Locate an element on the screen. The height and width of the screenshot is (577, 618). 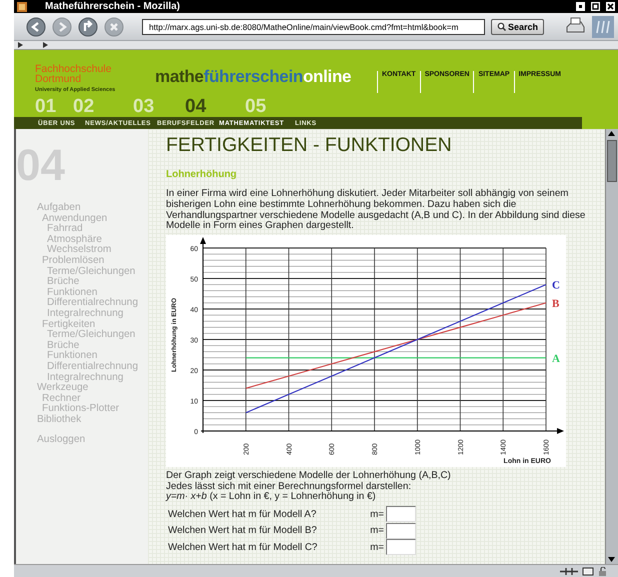
logo-icon is located at coordinates (603, 27).